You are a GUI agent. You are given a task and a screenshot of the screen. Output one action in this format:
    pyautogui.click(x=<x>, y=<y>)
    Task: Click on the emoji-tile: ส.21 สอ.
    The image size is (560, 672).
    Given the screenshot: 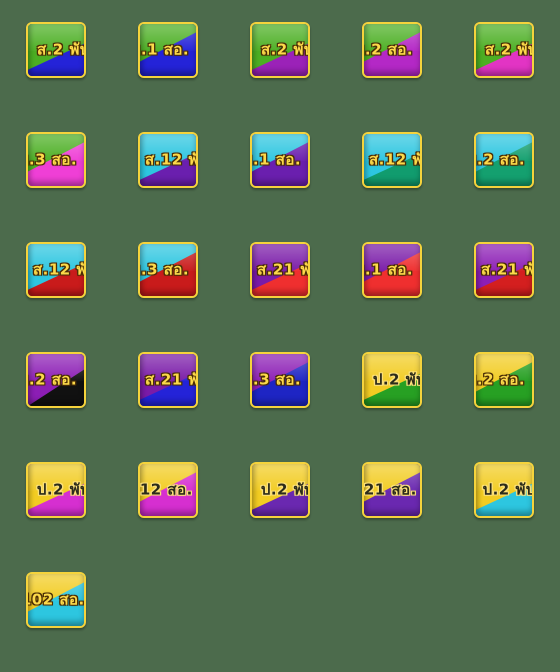 What is the action you would take?
    pyautogui.click(x=392, y=490)
    